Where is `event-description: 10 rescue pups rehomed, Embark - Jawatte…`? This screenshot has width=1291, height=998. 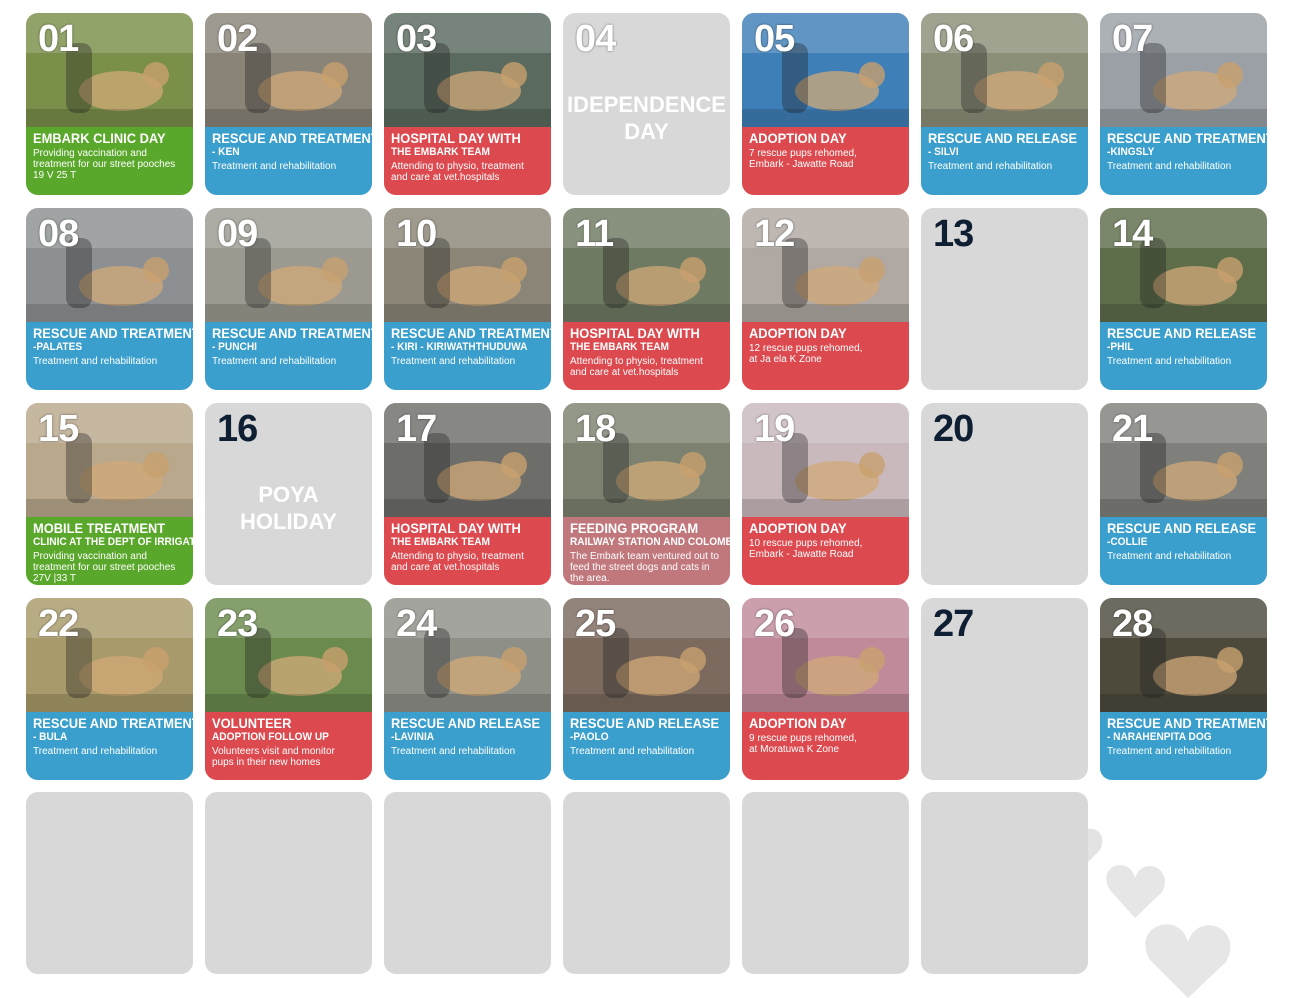 event-description: 10 rescue pups rehomed, Embark - Jawatte… is located at coordinates (806, 549).